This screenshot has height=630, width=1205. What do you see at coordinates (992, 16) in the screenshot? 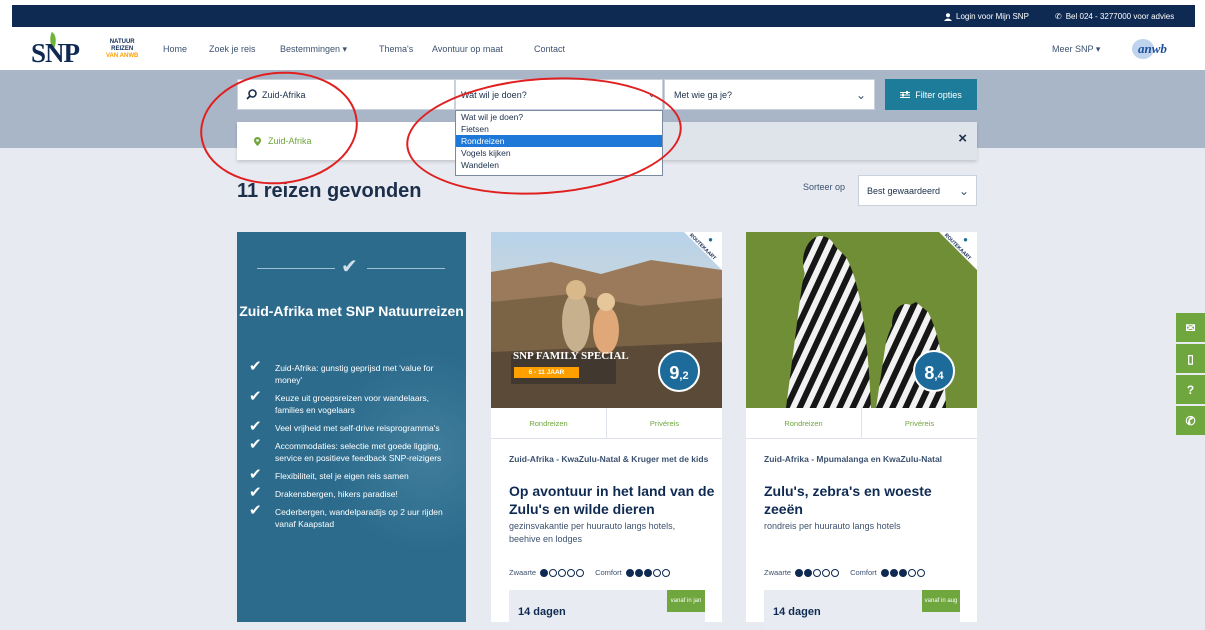
I see `login-label: Login voor Mijn SNP` at bounding box center [992, 16].